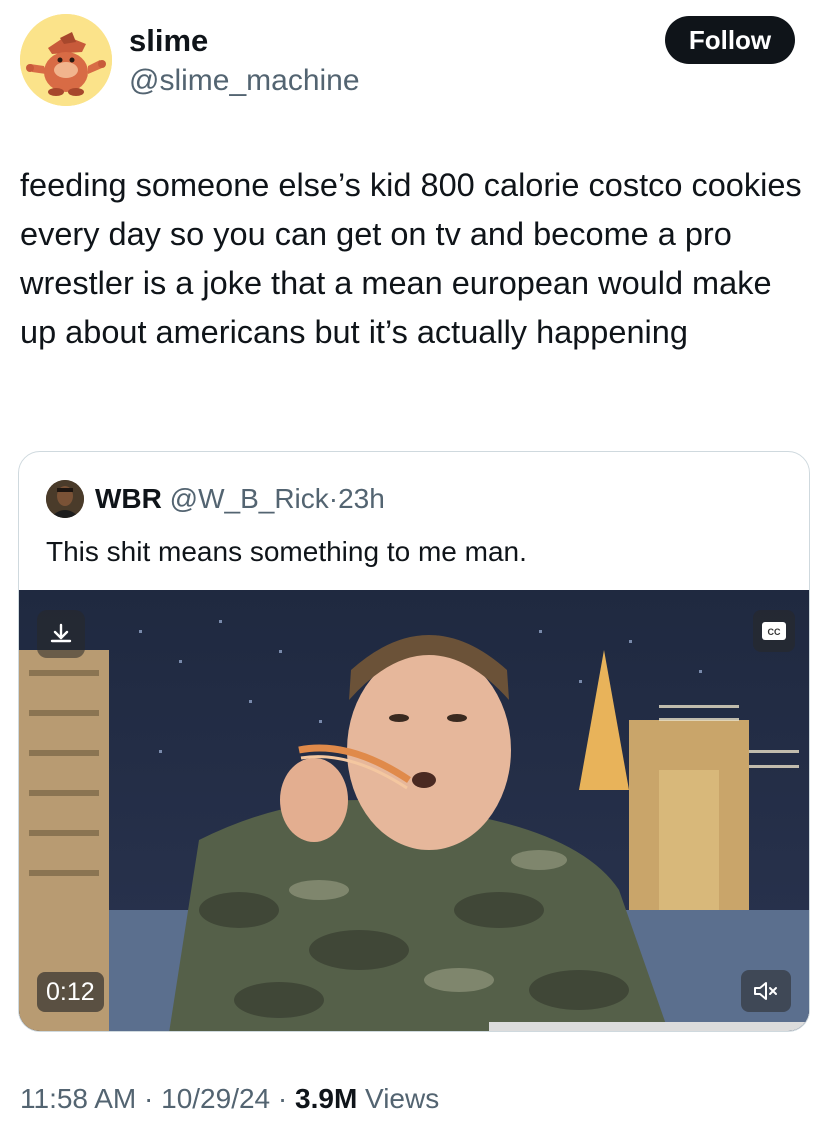  Describe the element at coordinates (215, 1098) in the screenshot. I see `post-date: 10/29/24` at that location.